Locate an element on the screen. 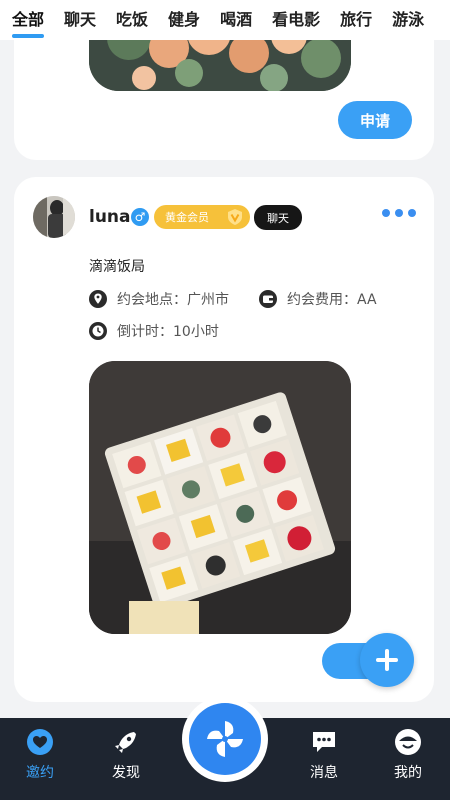  message-icon is located at coordinates (324, 742).